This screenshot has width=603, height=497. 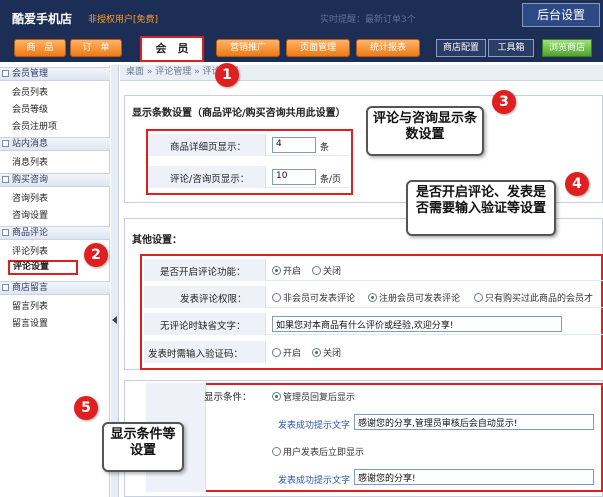 I want to click on nav-pages: 页面管理, so click(x=318, y=48).